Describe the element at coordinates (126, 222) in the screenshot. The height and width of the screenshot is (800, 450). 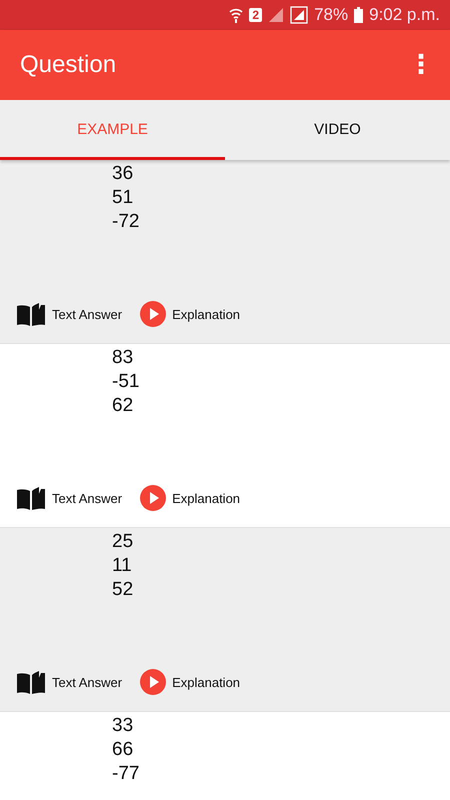
I see `number-text: -72` at that location.